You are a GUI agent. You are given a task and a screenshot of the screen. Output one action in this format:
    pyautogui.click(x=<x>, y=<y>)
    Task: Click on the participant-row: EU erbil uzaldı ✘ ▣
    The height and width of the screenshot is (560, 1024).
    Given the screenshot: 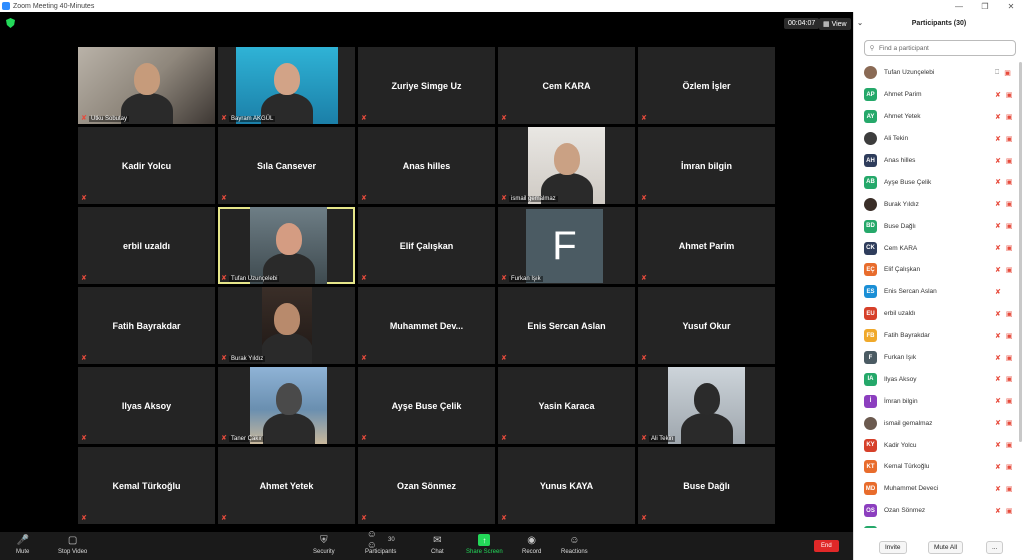 What is the action you would take?
    pyautogui.click(x=939, y=314)
    